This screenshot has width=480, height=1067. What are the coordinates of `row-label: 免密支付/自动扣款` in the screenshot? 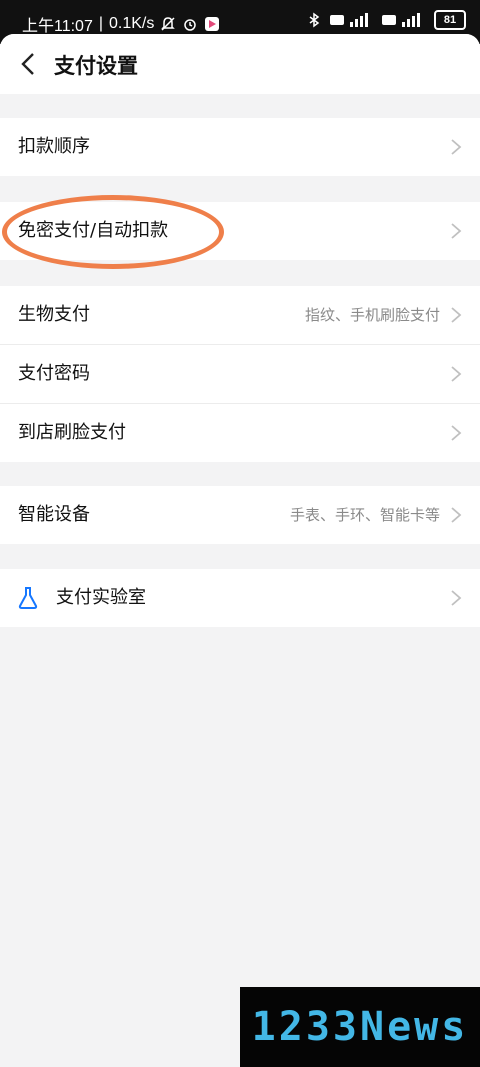 It's located at (93, 230).